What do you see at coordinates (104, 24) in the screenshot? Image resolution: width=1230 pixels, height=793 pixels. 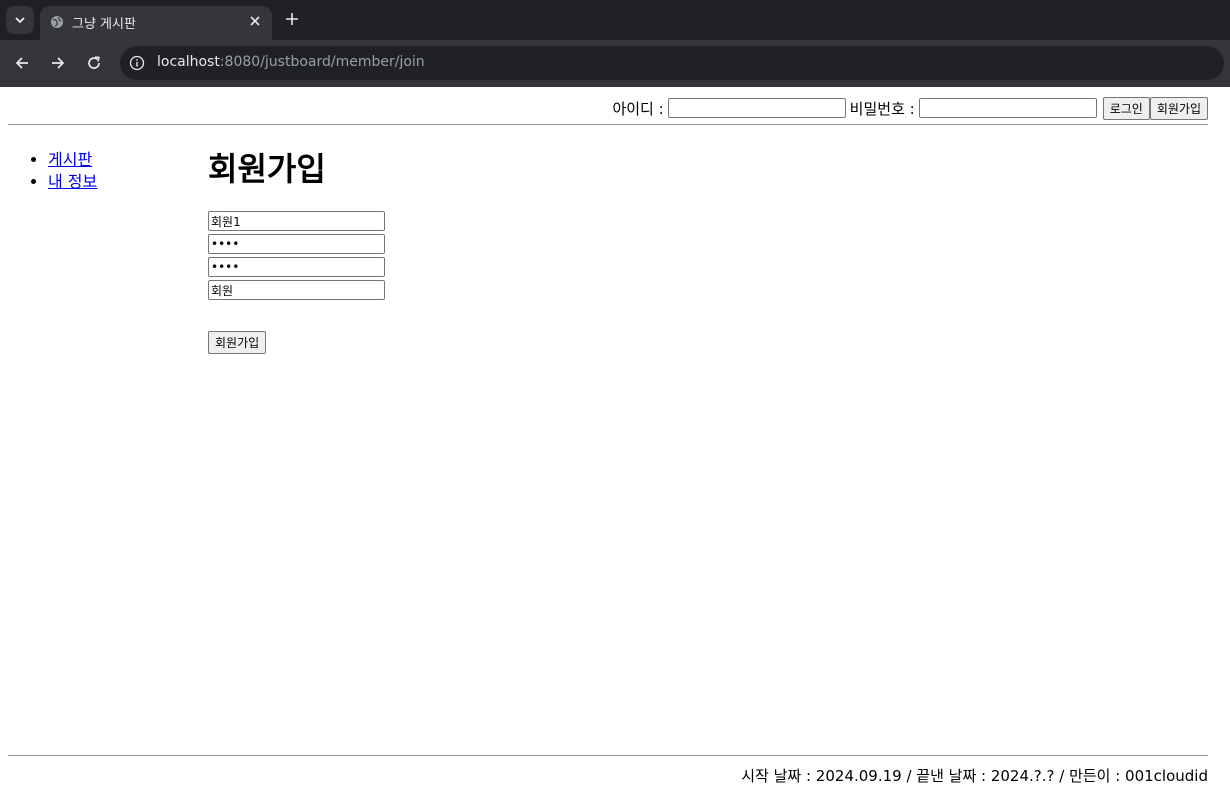 I see `tab-title: 그냥 게시판` at bounding box center [104, 24].